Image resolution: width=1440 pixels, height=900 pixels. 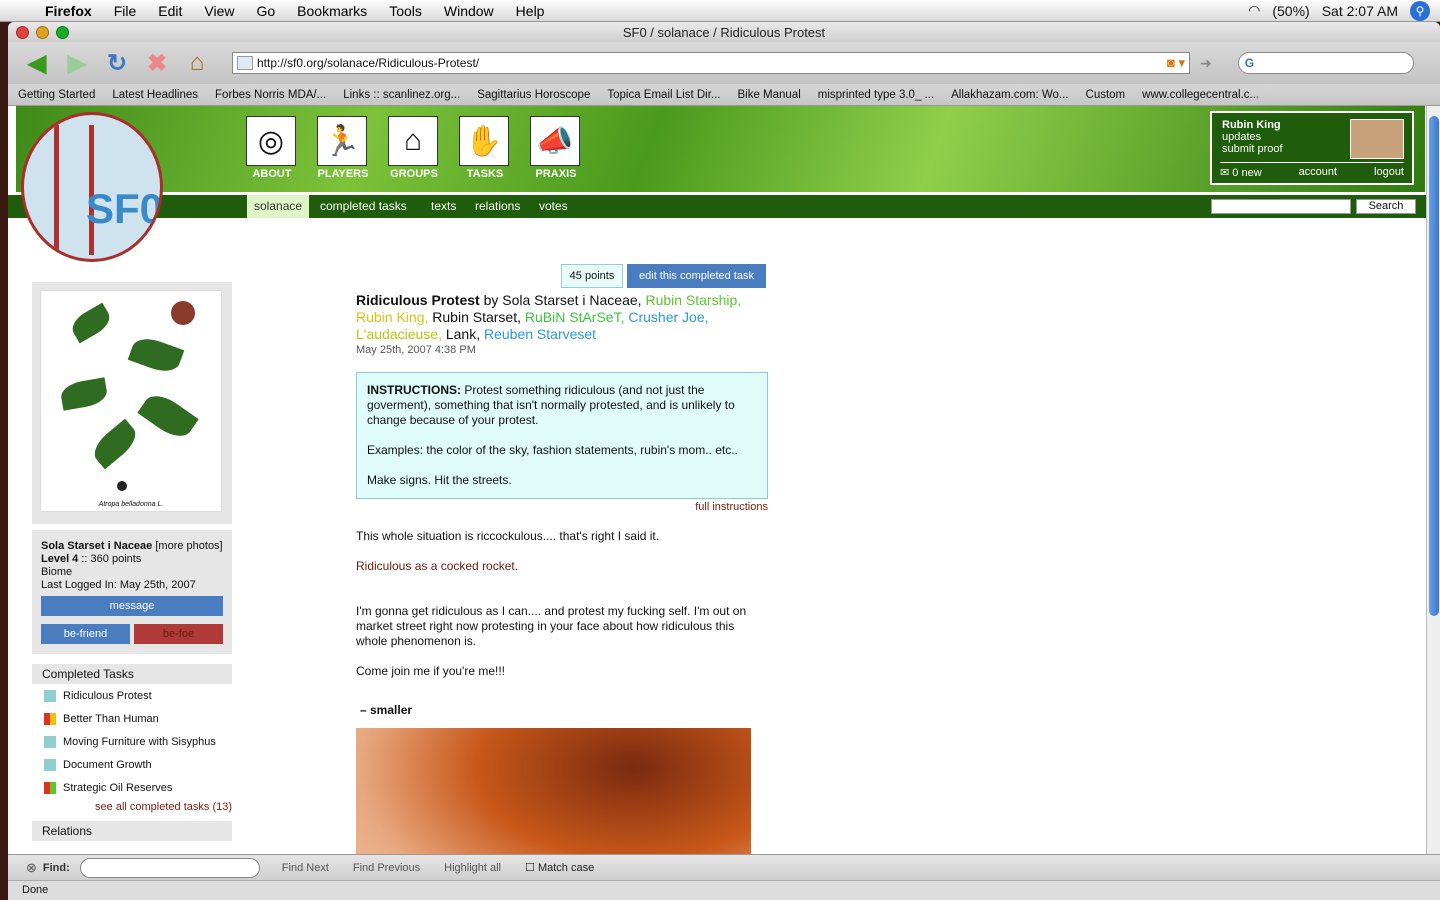 I want to click on go-icon: ➜, so click(x=1206, y=63).